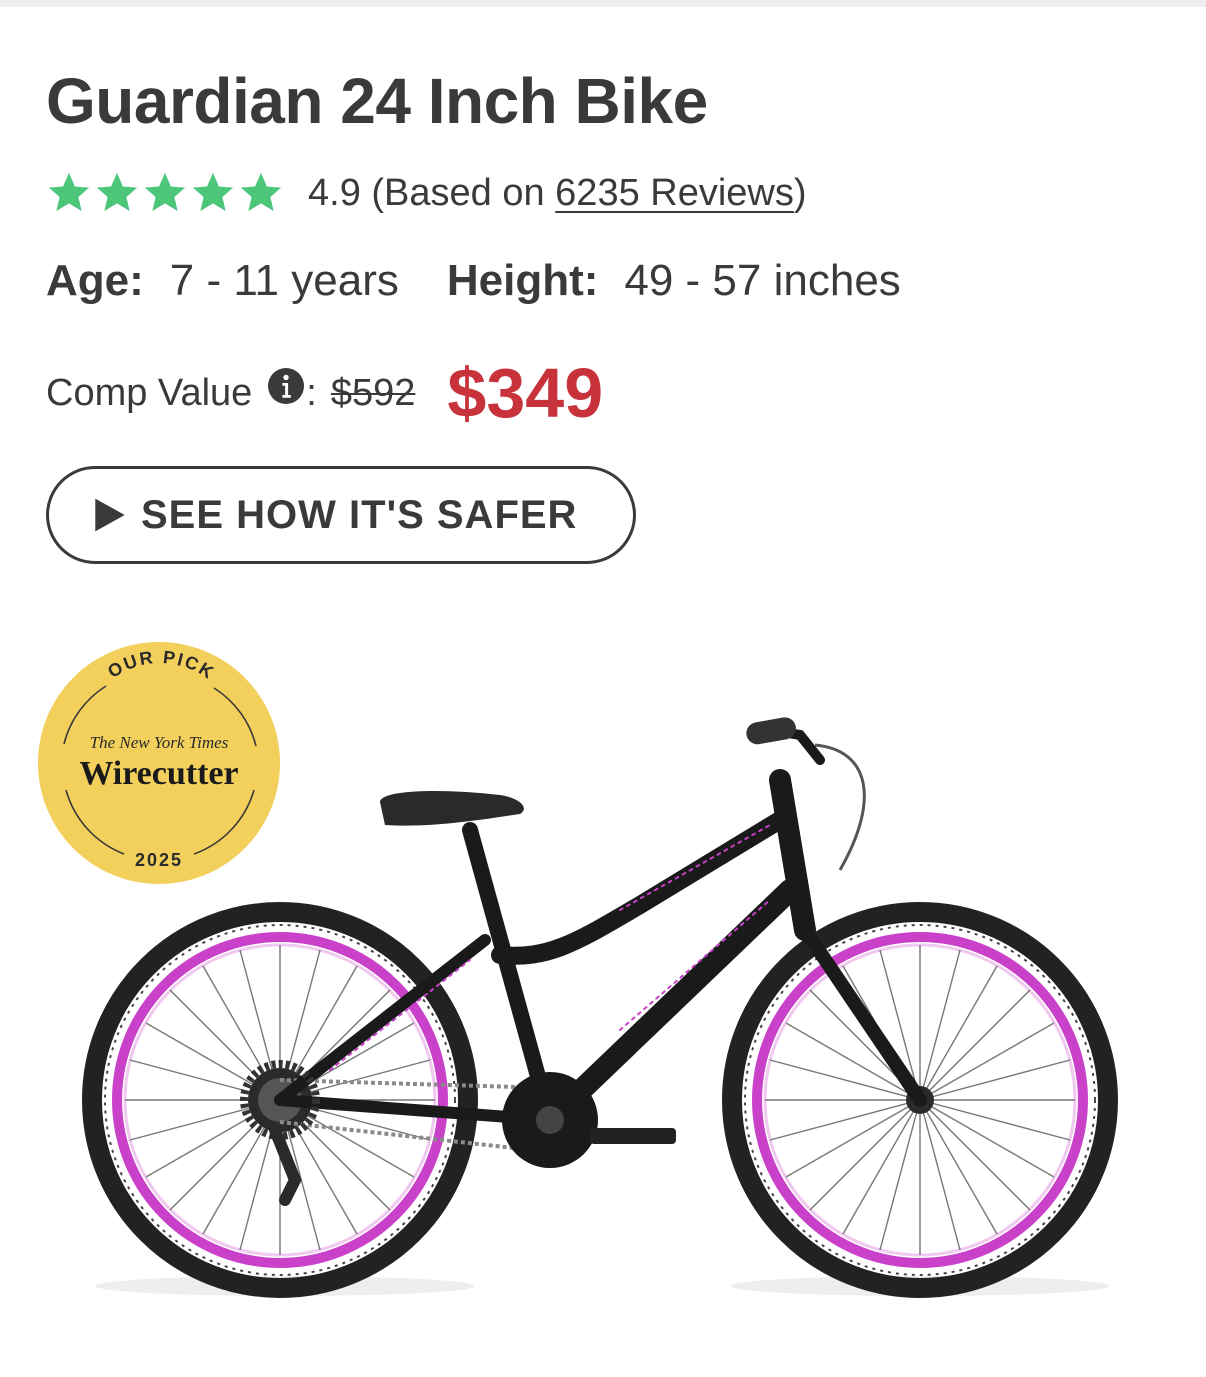 The height and width of the screenshot is (1377, 1206). Describe the element at coordinates (324, 393) in the screenshot. I see `price-row: Comp Value : $592 $349` at that location.